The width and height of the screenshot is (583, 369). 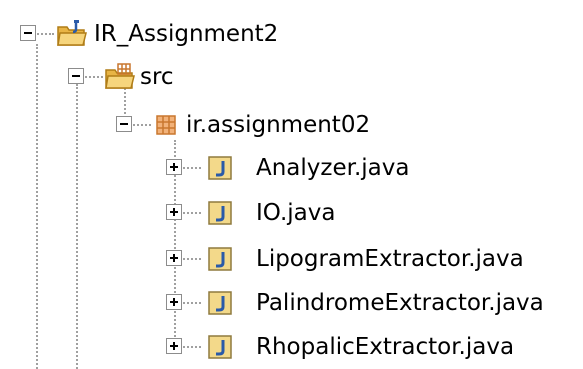 What do you see at coordinates (124, 124) in the screenshot?
I see `collapse-toggle-package` at bounding box center [124, 124].